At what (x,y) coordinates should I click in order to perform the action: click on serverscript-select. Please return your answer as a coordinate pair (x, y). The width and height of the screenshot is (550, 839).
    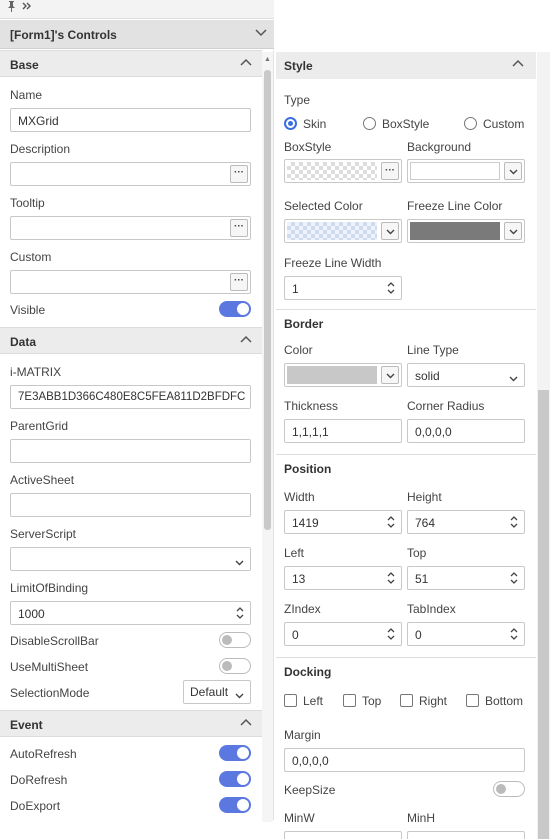
    Looking at the image, I should click on (130, 559).